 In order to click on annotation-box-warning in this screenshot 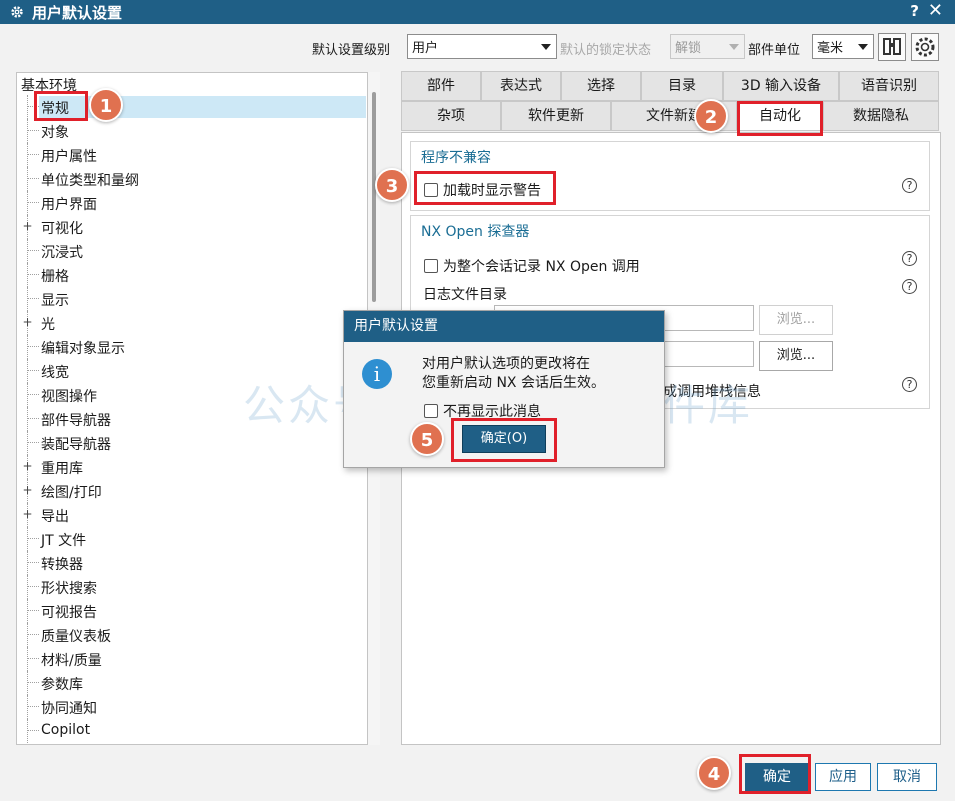, I will do `click(485, 188)`.